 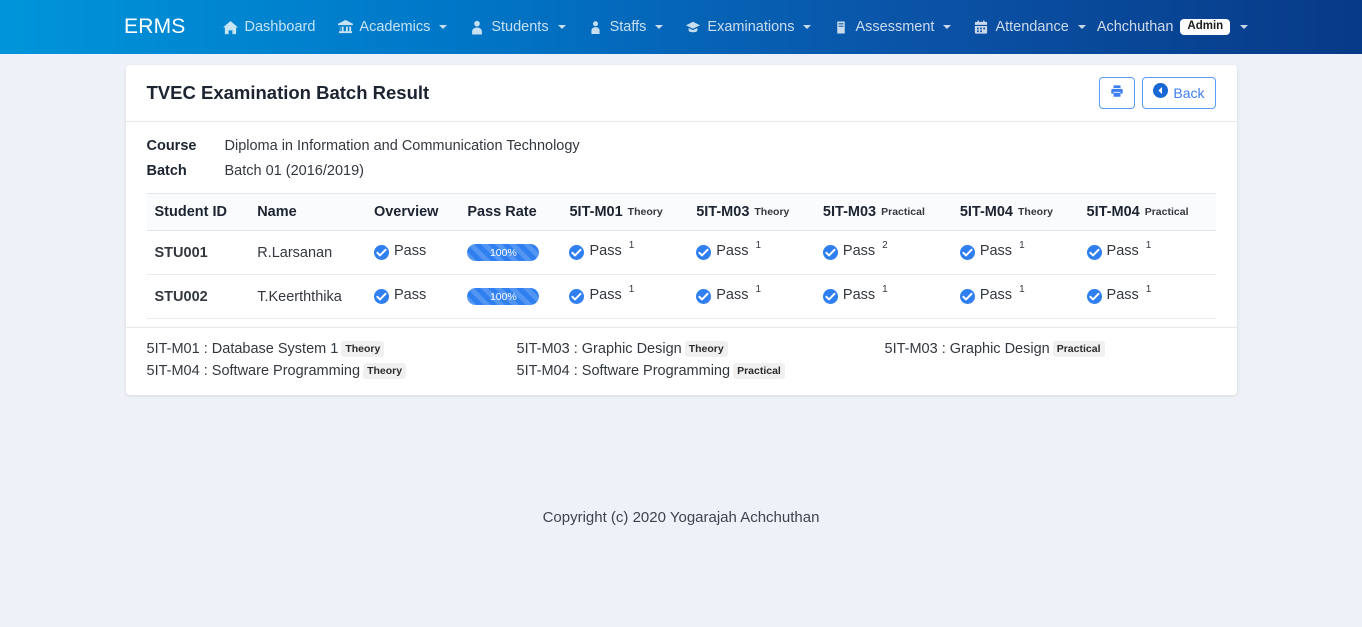 I want to click on user-icon, so click(x=596, y=27).